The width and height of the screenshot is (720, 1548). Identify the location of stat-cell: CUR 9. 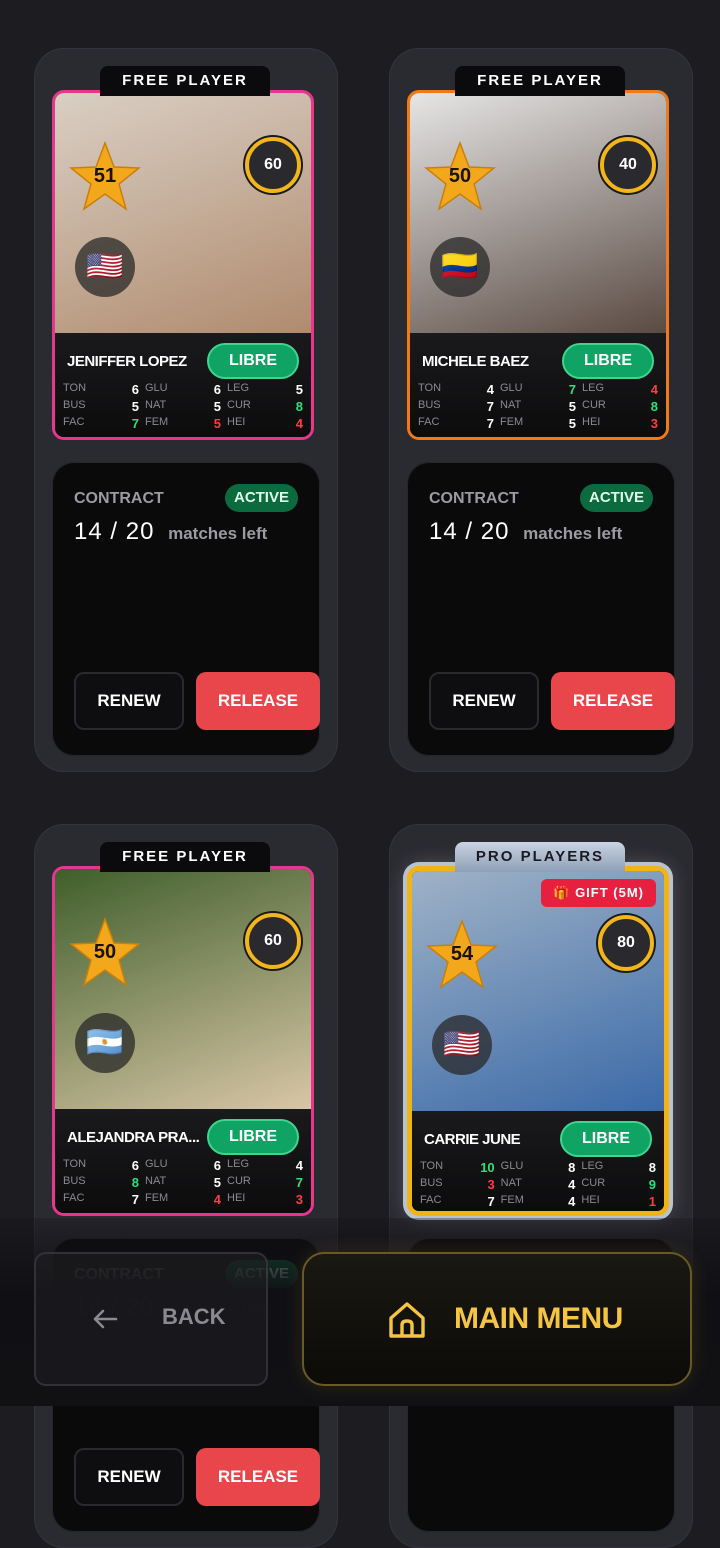
(618, 1184).